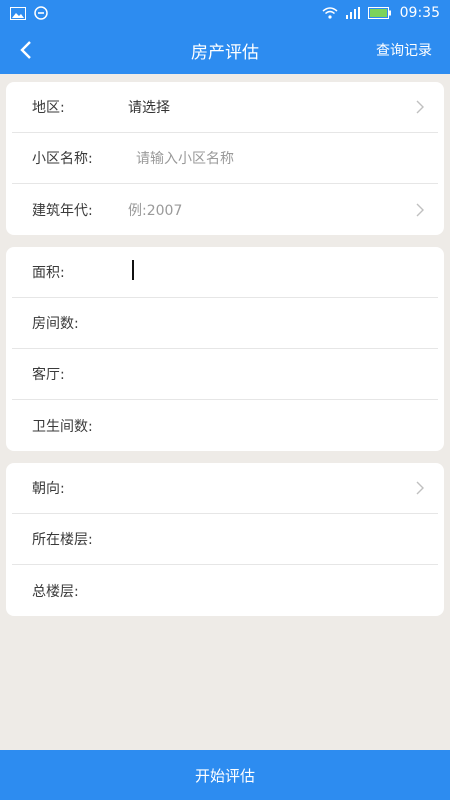  What do you see at coordinates (225, 590) in the screenshot?
I see `total-floors-row: 总楼层:` at bounding box center [225, 590].